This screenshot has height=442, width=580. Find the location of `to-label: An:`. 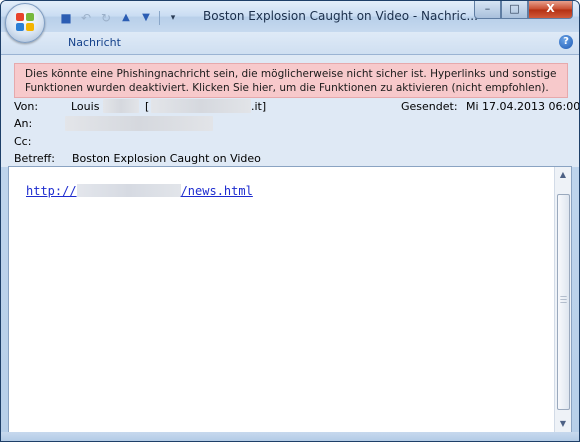

to-label: An: is located at coordinates (23, 123).